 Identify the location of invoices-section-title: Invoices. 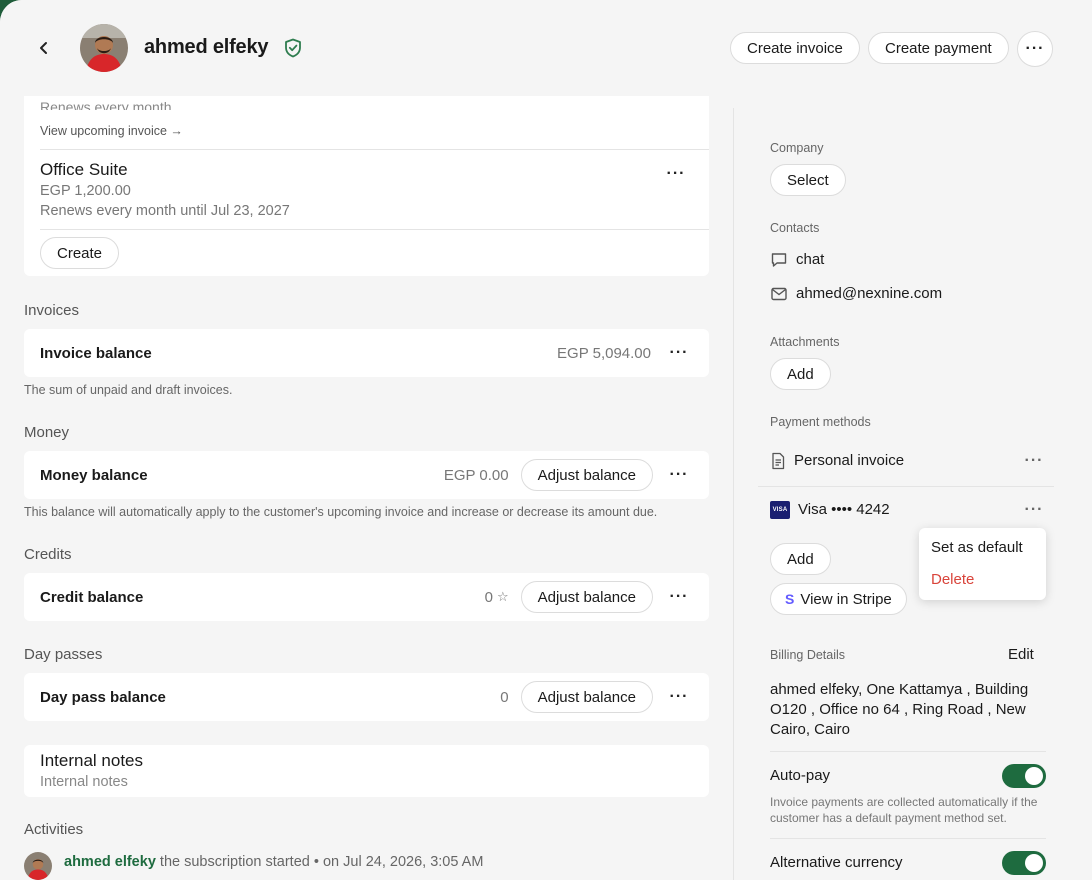
(52, 310).